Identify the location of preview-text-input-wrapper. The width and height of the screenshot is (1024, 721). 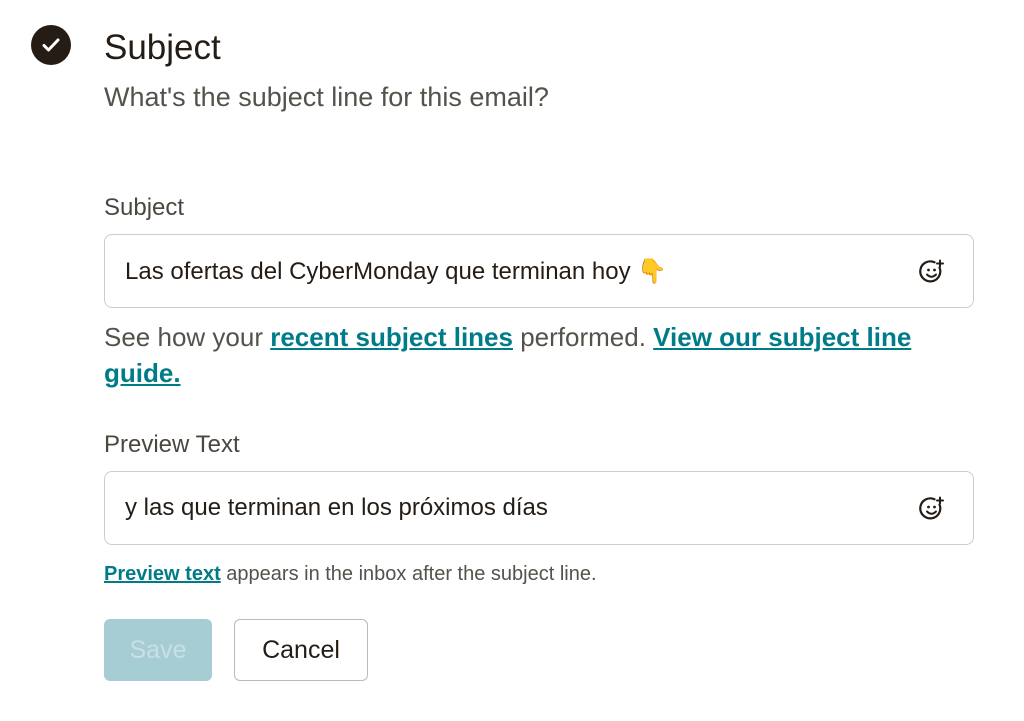
(539, 508).